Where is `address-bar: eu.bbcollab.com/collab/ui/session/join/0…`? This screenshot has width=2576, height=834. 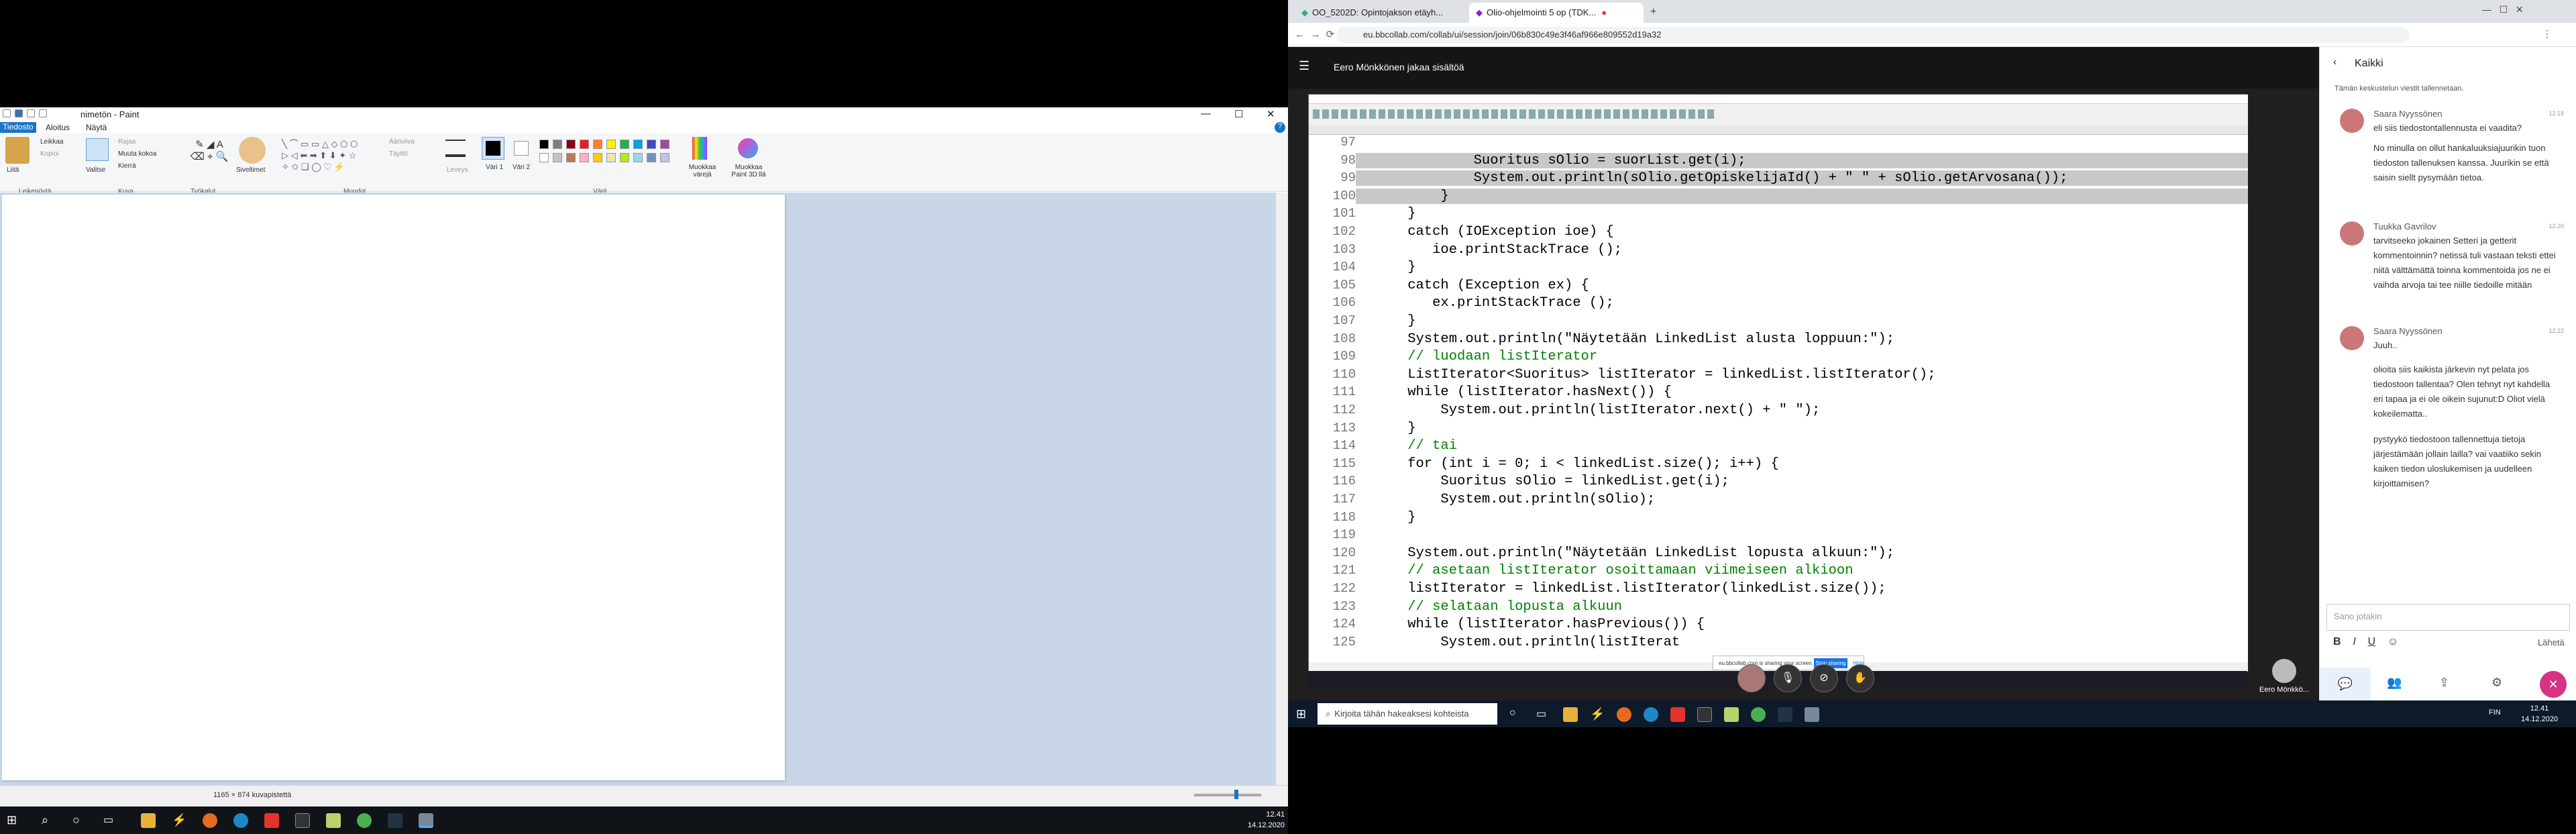
address-bar: eu.bbcollab.com/collab/ui/session/join/0… is located at coordinates (1873, 35).